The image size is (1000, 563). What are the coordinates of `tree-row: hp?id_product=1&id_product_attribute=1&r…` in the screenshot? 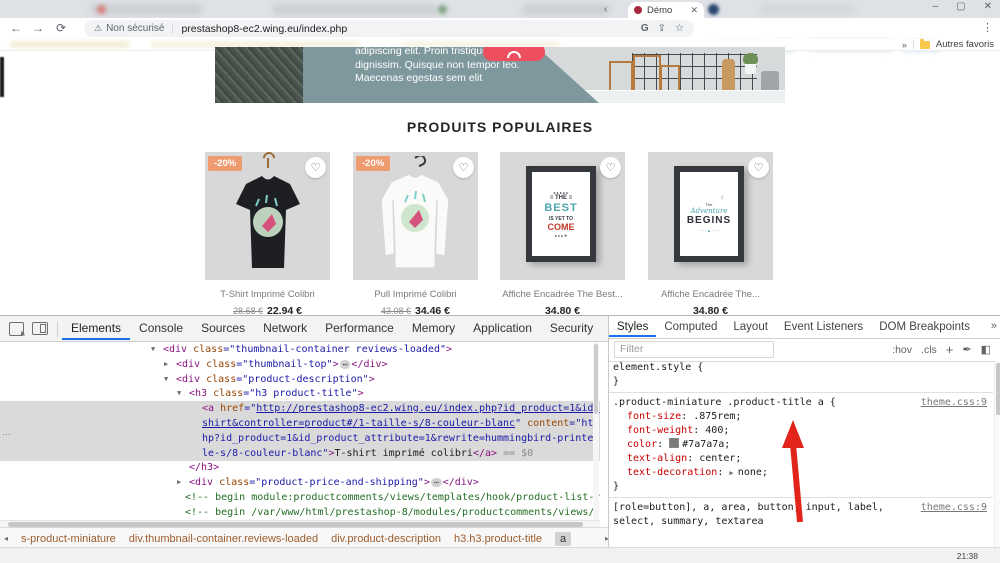 It's located at (300, 438).